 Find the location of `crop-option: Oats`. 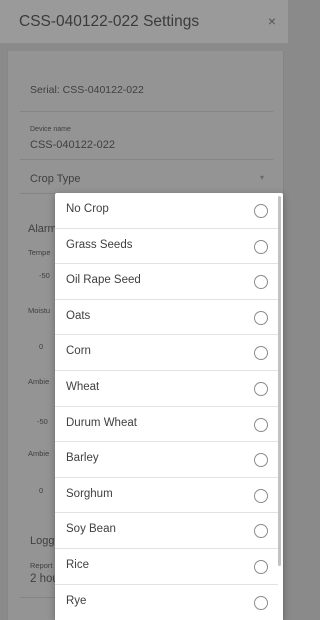

crop-option: Oats is located at coordinates (166, 318).